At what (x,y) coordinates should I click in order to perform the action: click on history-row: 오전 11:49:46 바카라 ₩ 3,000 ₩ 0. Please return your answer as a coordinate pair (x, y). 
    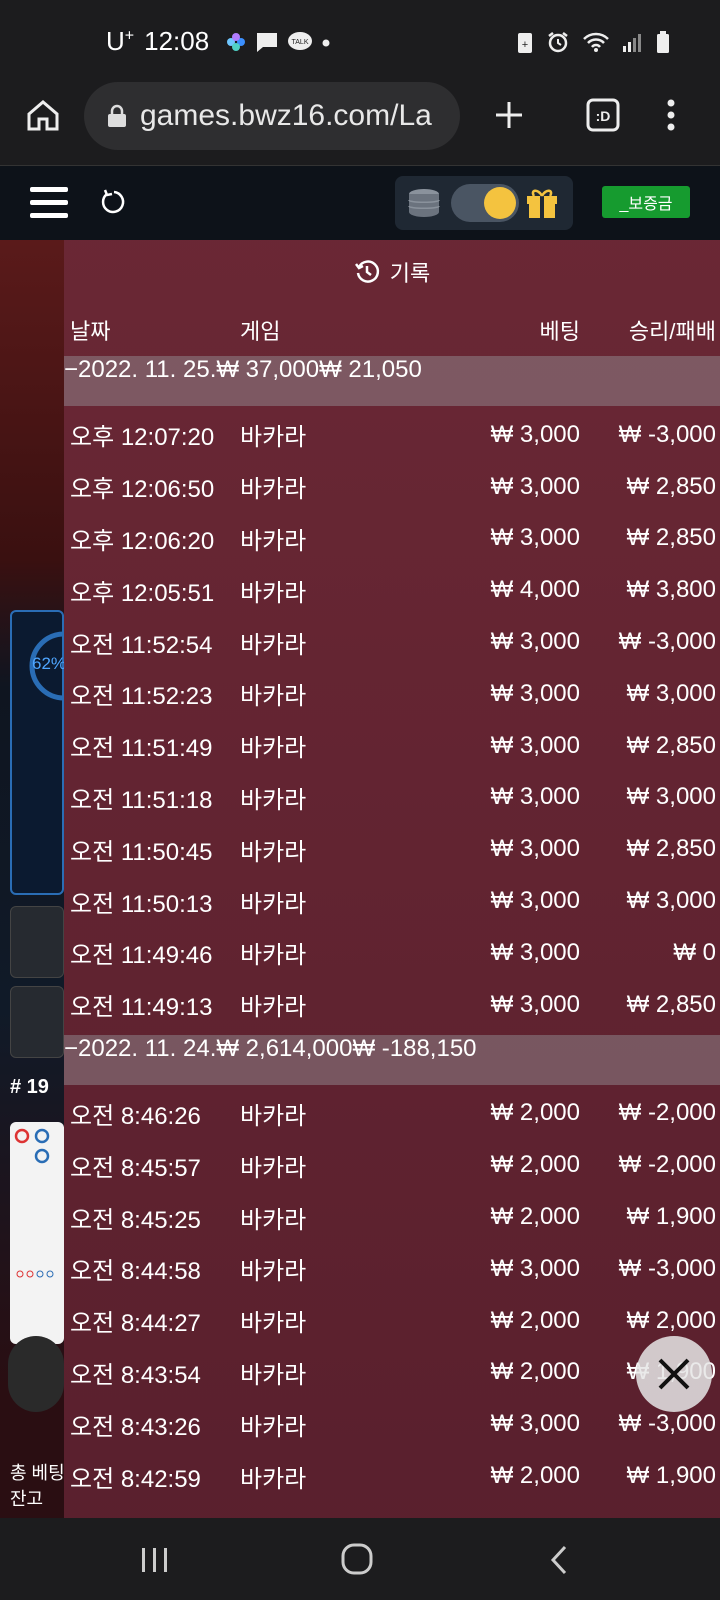
    Looking at the image, I should click on (392, 953).